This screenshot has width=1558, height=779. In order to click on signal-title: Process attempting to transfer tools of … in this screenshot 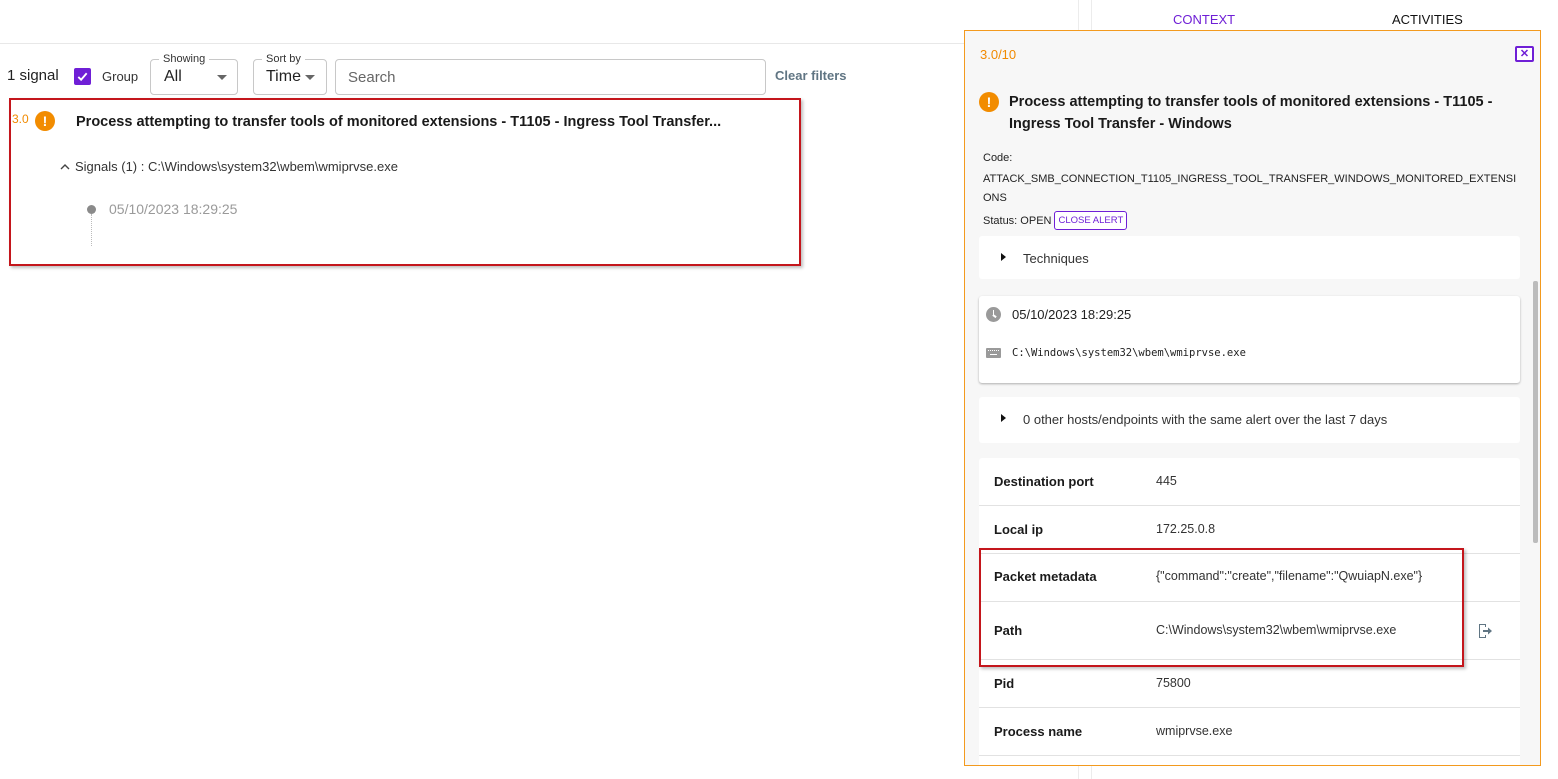, I will do `click(398, 122)`.